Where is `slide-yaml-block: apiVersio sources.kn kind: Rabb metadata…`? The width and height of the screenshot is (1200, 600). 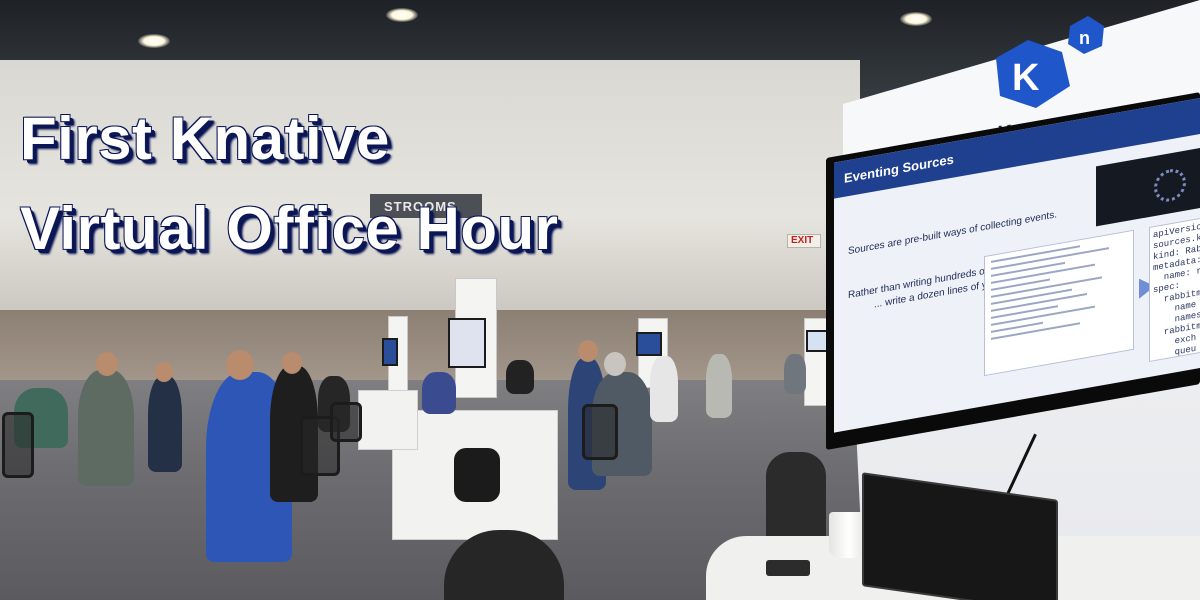
slide-yaml-block: apiVersio sources.kn kind: Rabb metadata… is located at coordinates (1174, 289).